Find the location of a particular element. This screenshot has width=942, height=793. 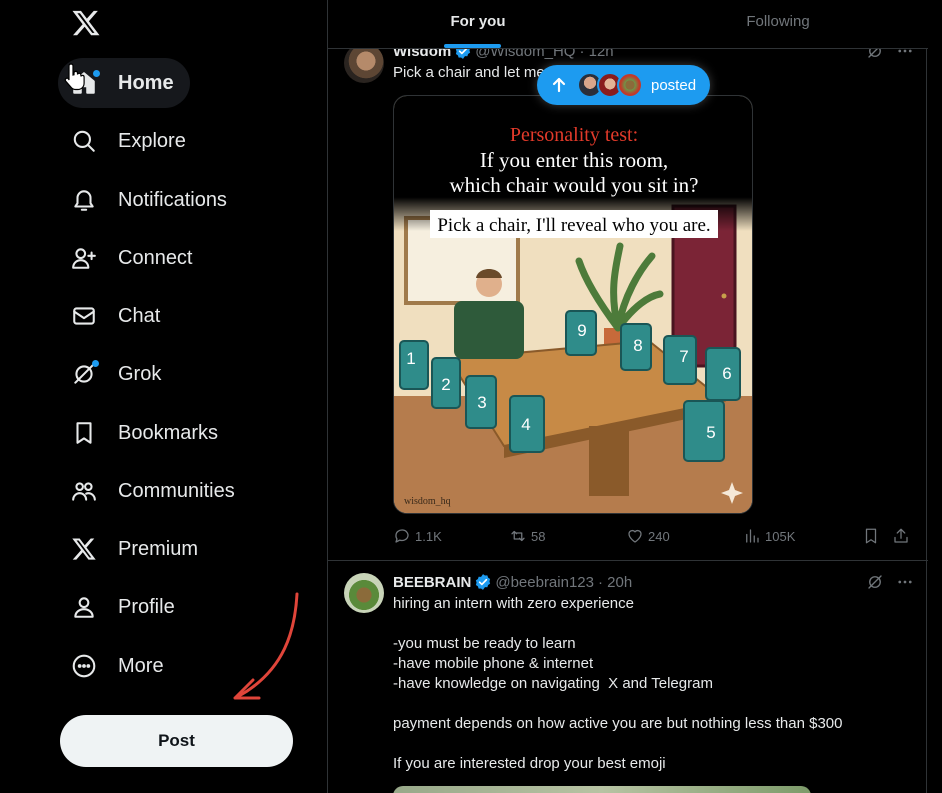

envelope-icon is located at coordinates (84, 316).